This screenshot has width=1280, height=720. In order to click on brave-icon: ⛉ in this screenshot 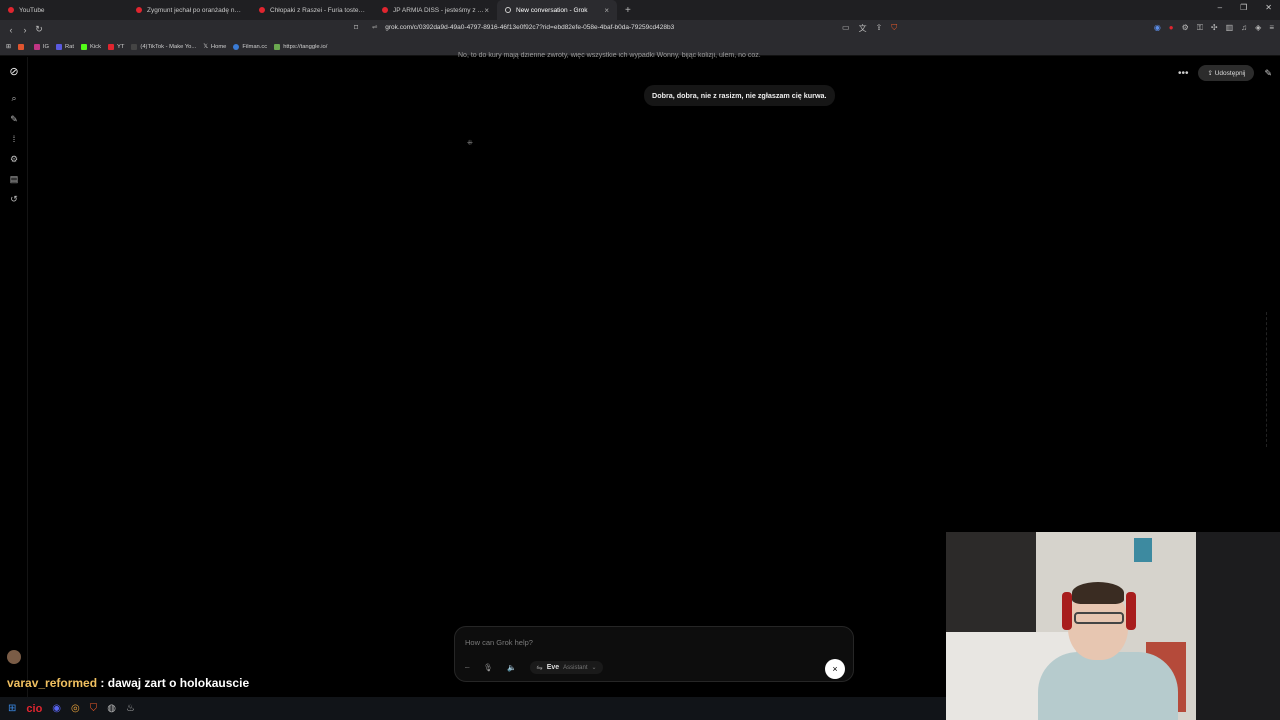, I will do `click(94, 708)`.